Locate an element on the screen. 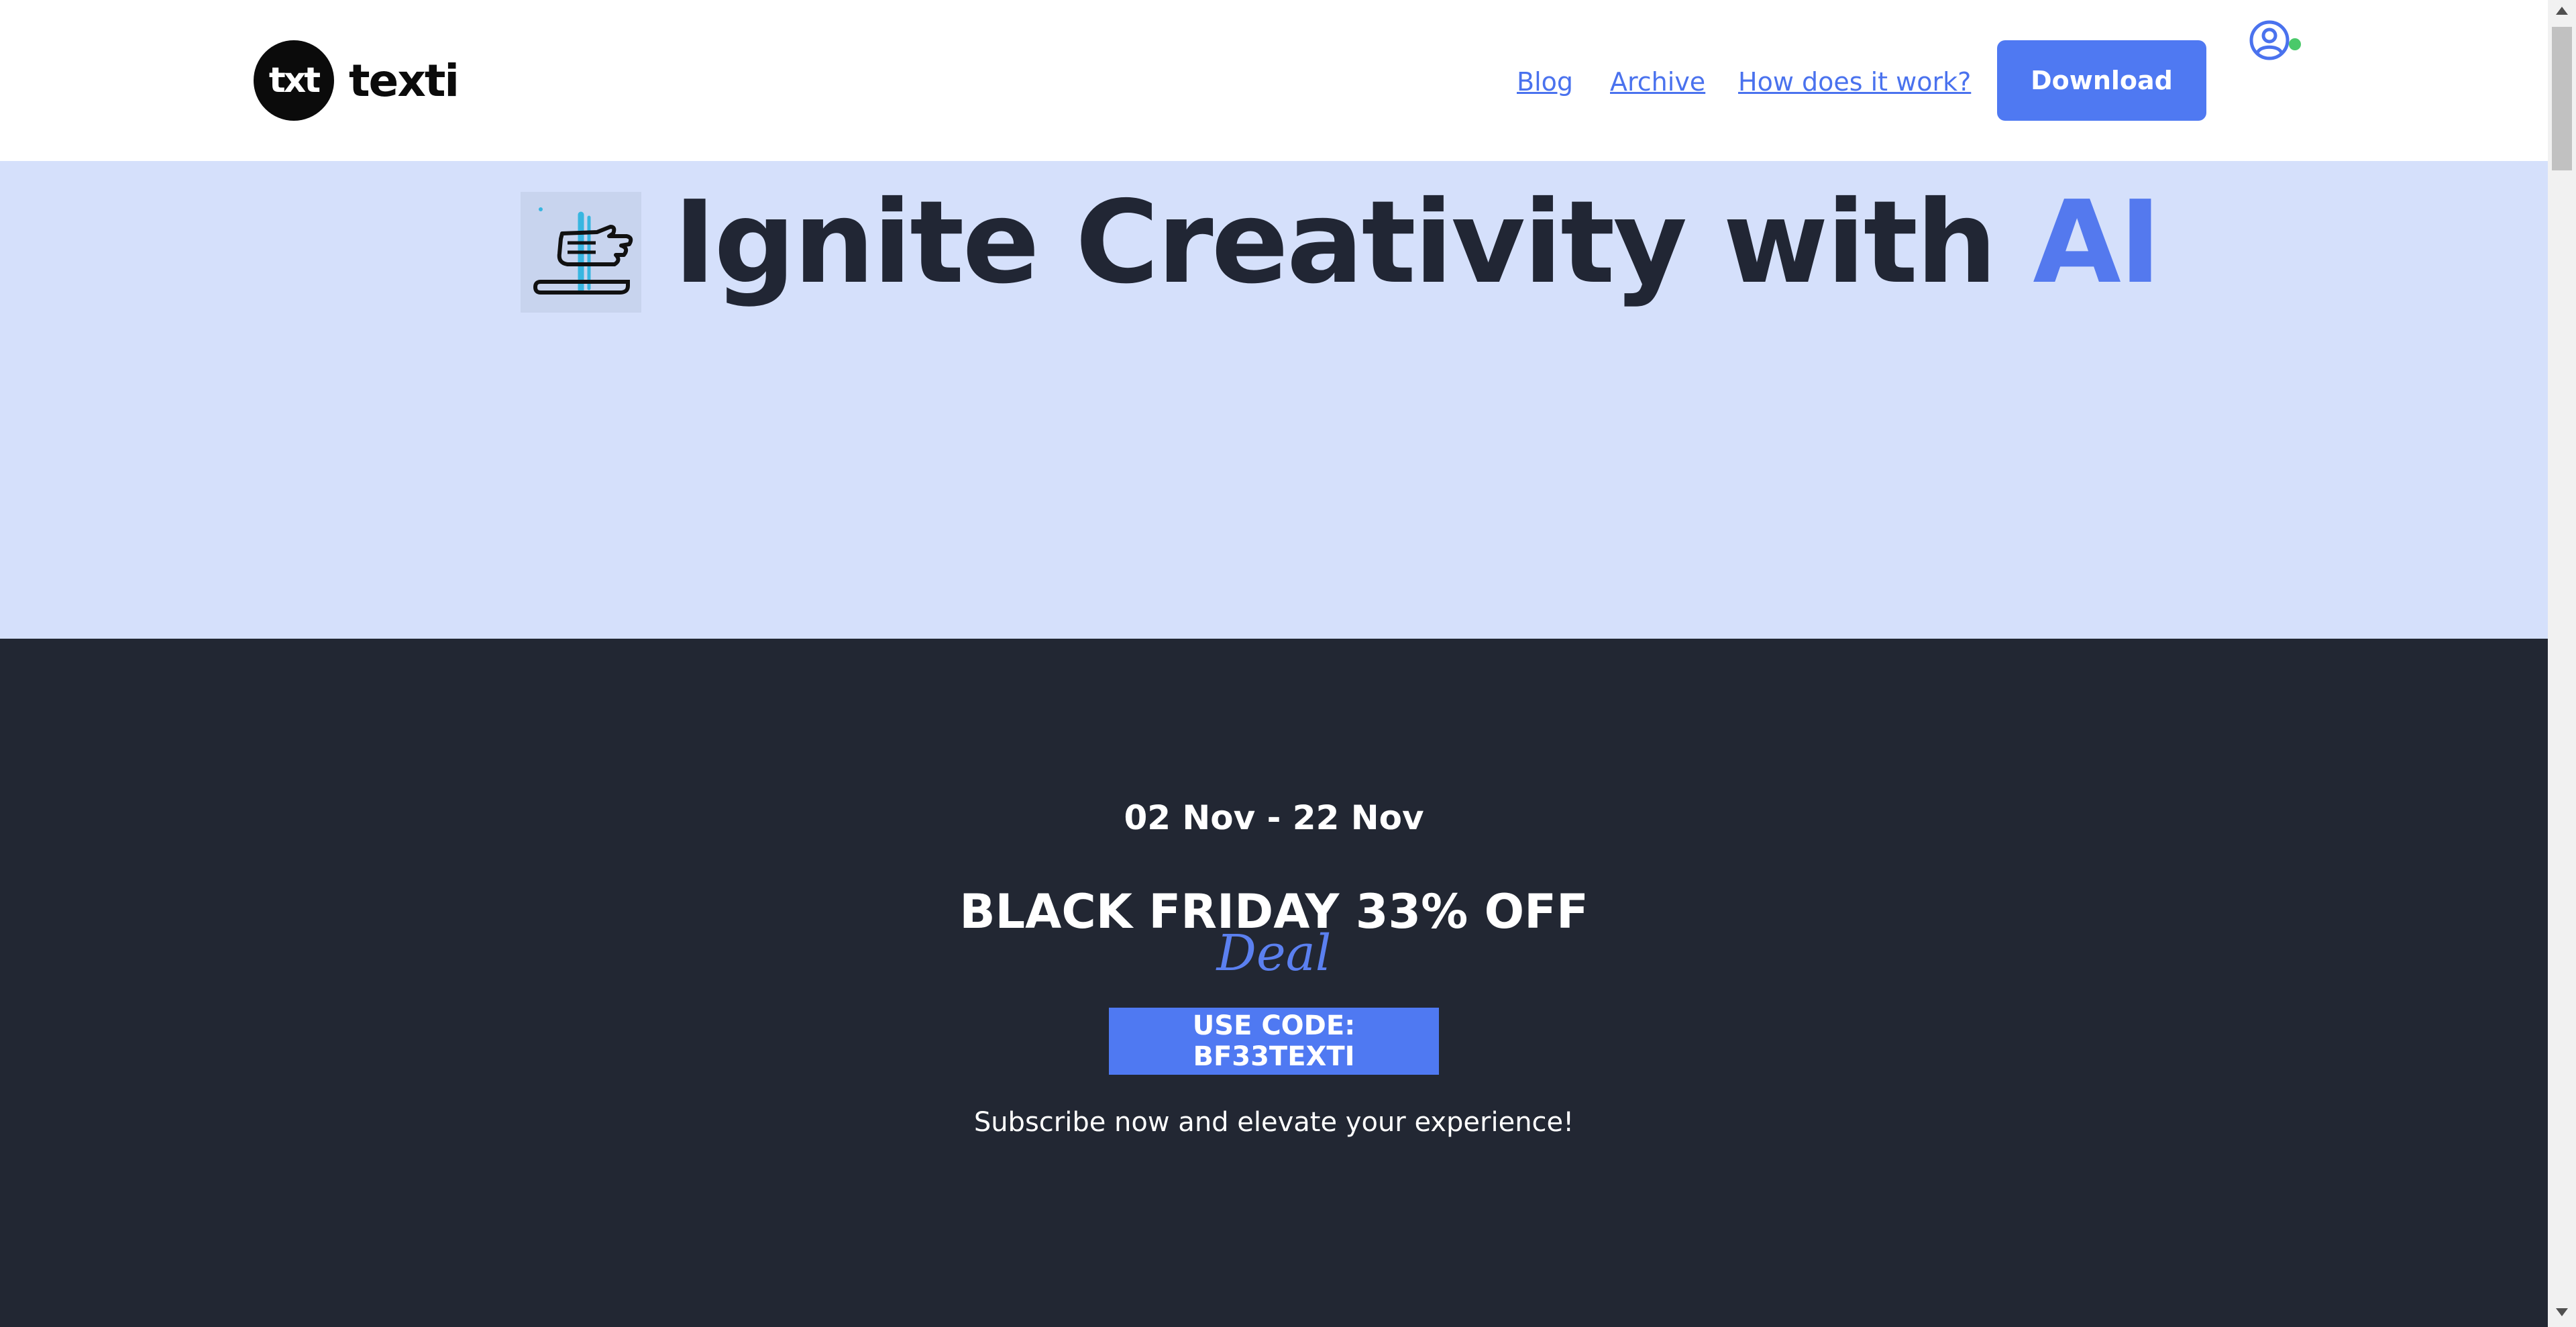  page-scrollbar is located at coordinates (2562, 663).